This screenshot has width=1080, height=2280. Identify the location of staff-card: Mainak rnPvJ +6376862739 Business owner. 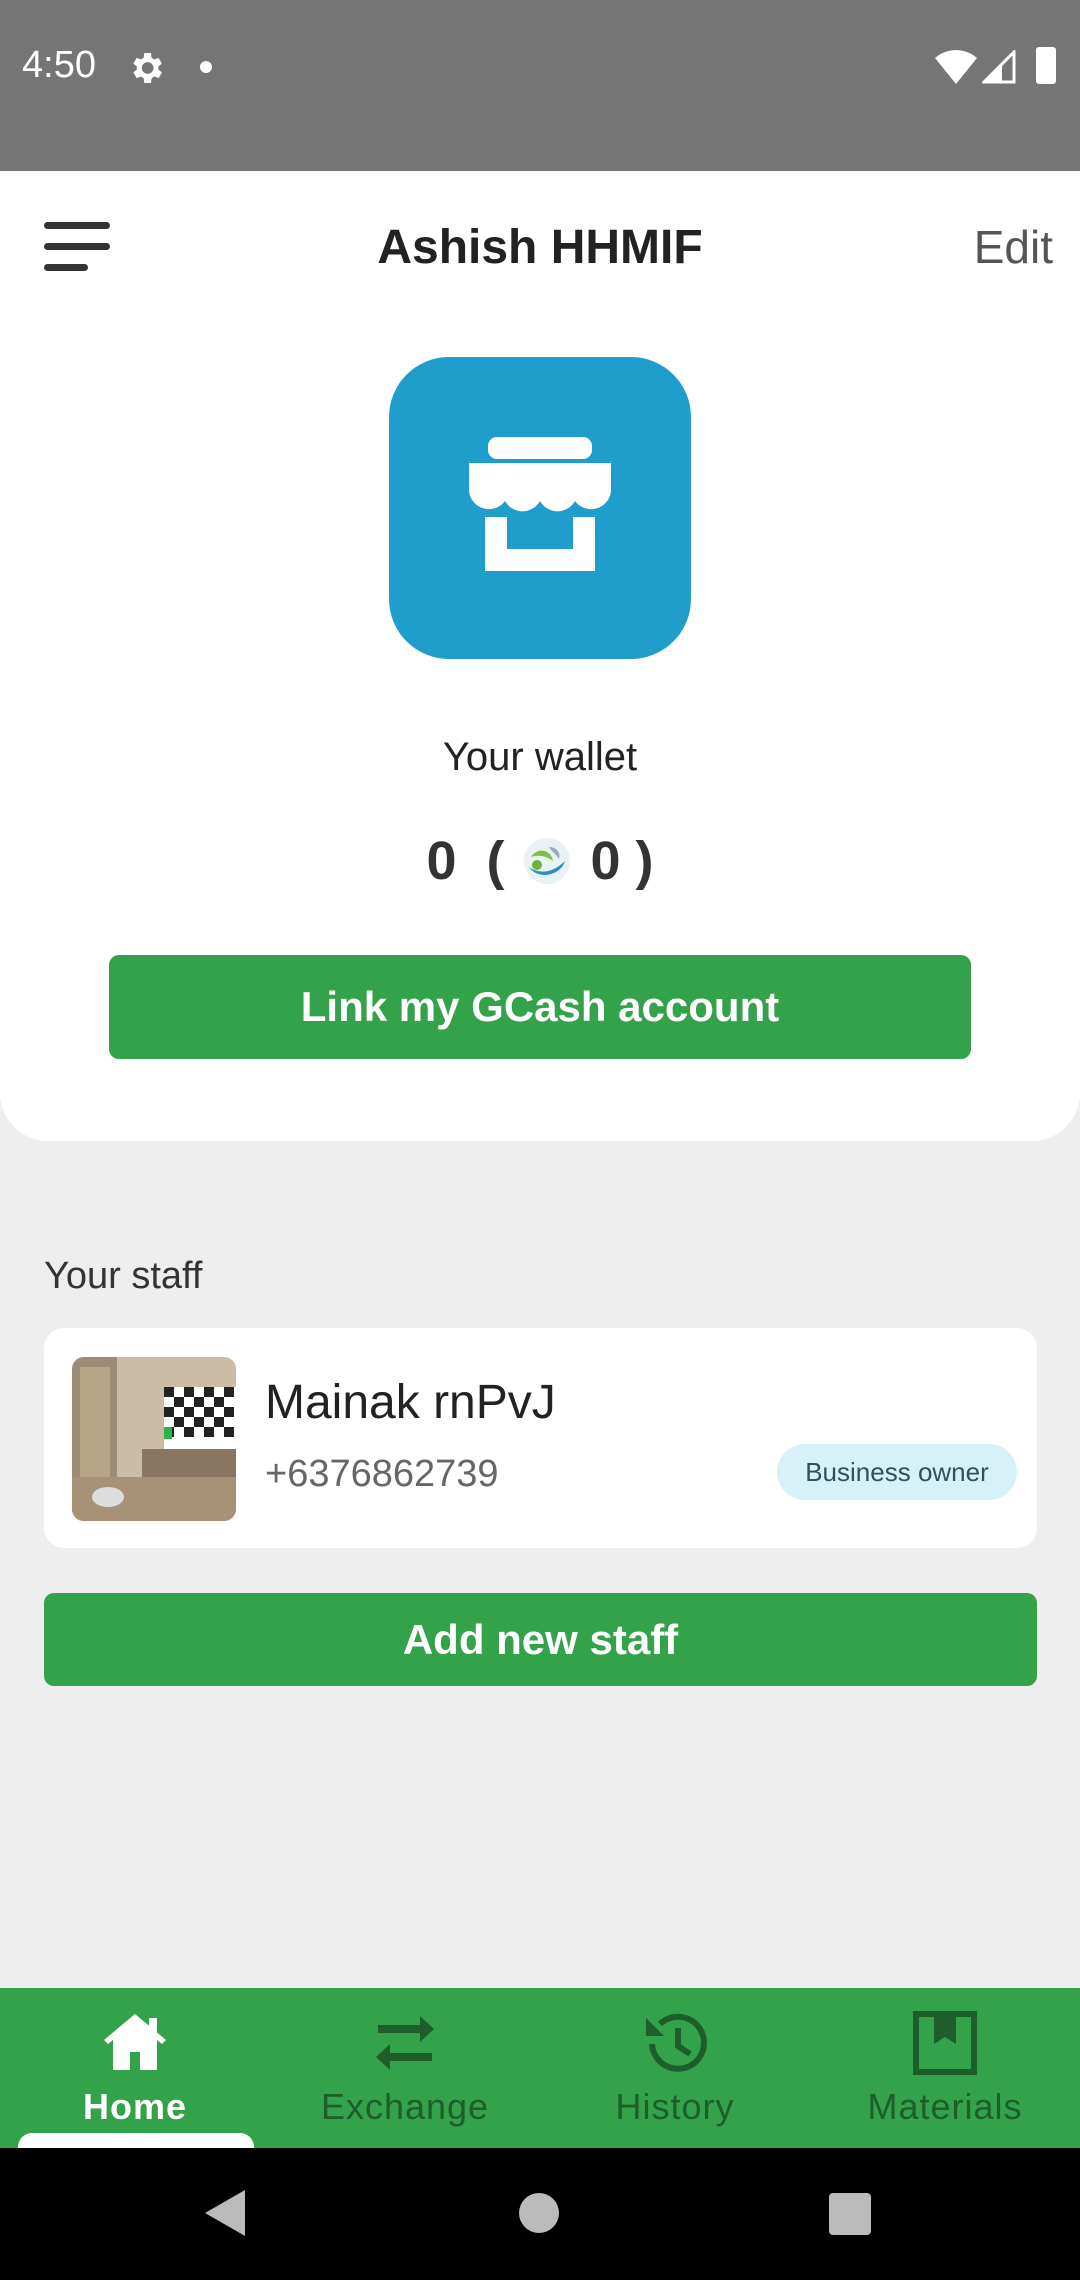
(540, 1438).